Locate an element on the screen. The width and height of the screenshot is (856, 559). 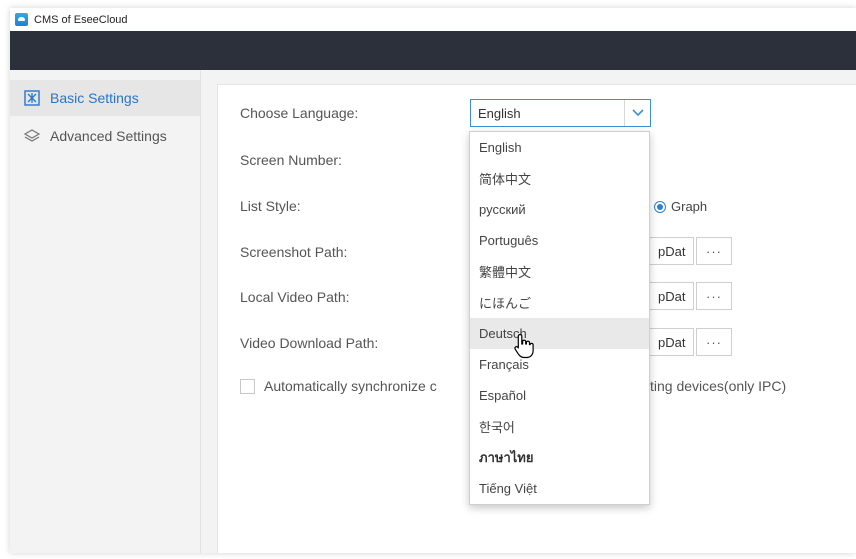
language-option-vietnamese: Tiếng Việt is located at coordinates (559, 488).